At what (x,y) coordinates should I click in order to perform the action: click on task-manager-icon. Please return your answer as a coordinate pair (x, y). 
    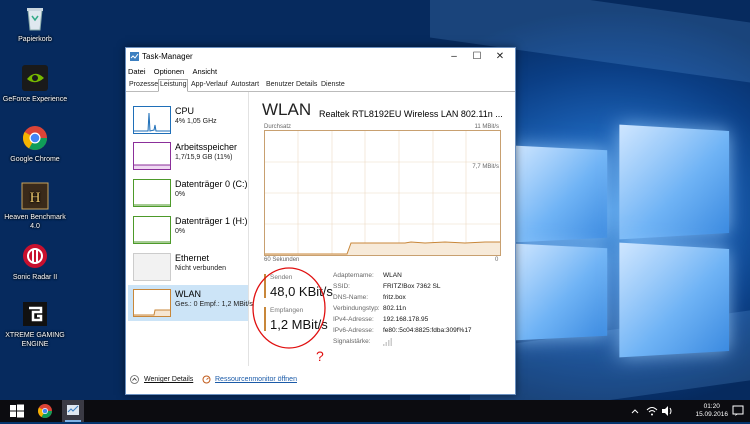
    Looking at the image, I should click on (134, 56).